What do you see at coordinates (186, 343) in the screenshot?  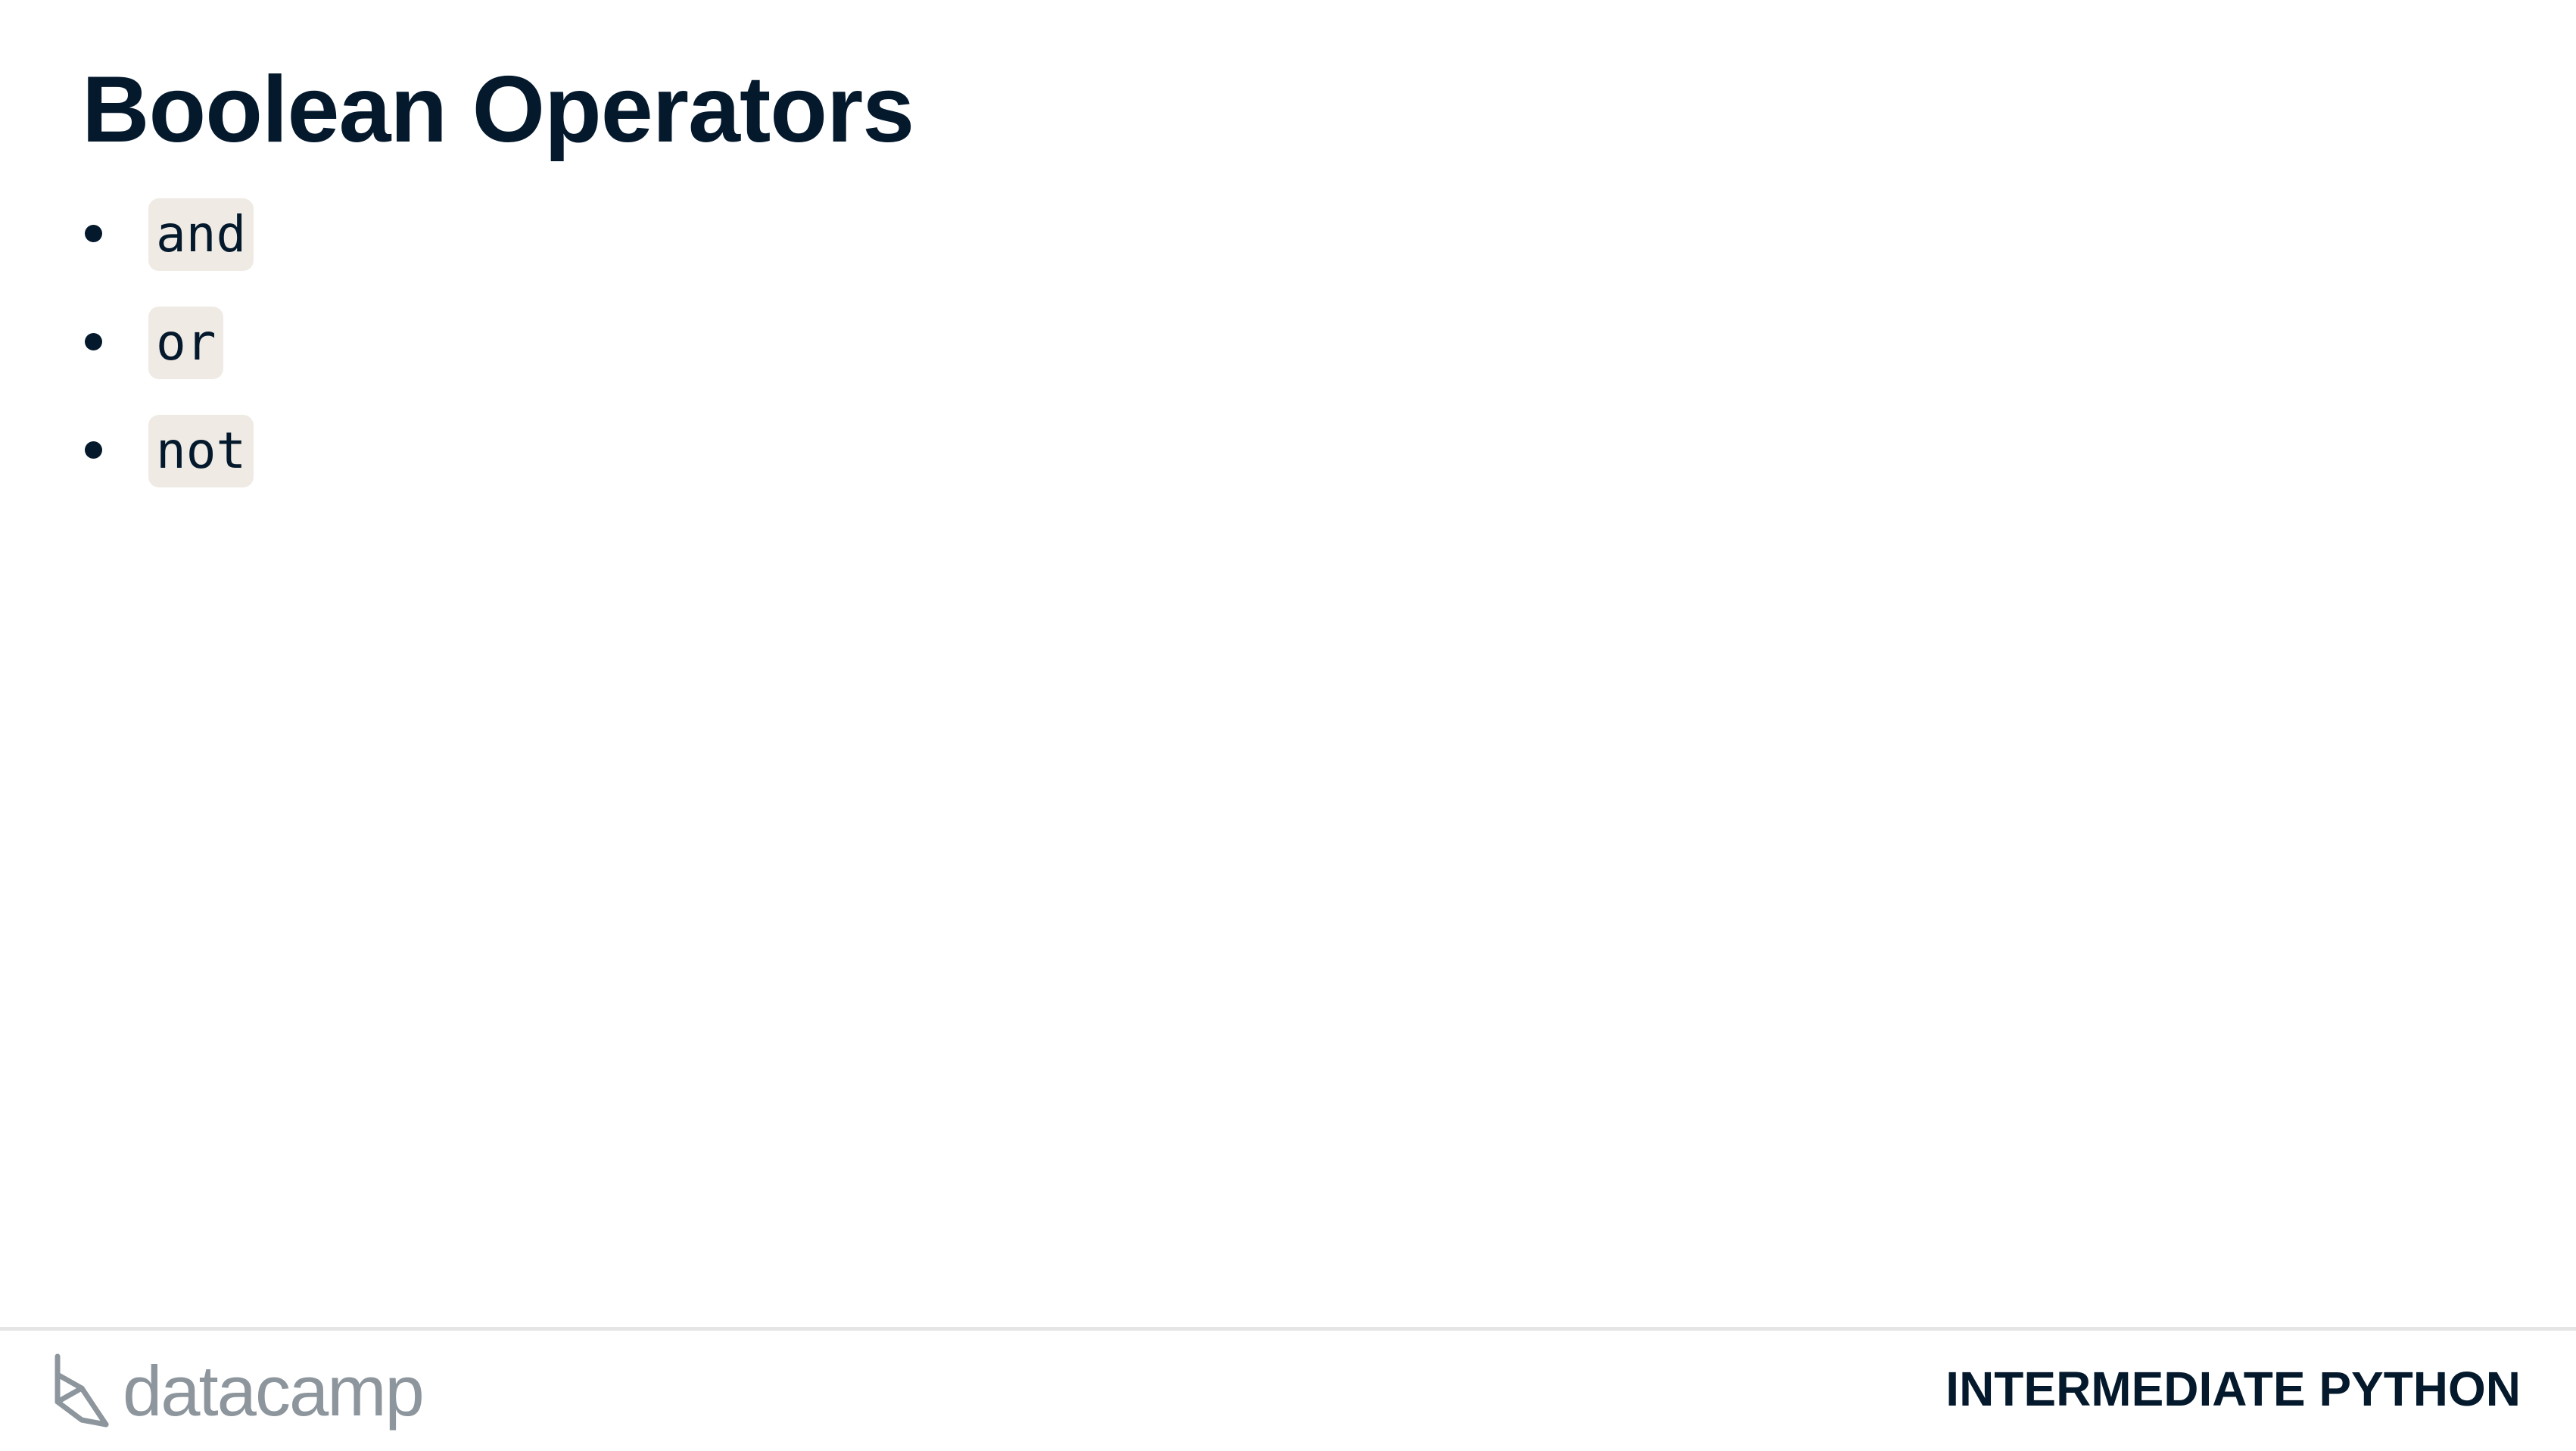 I see `code-or: or` at bounding box center [186, 343].